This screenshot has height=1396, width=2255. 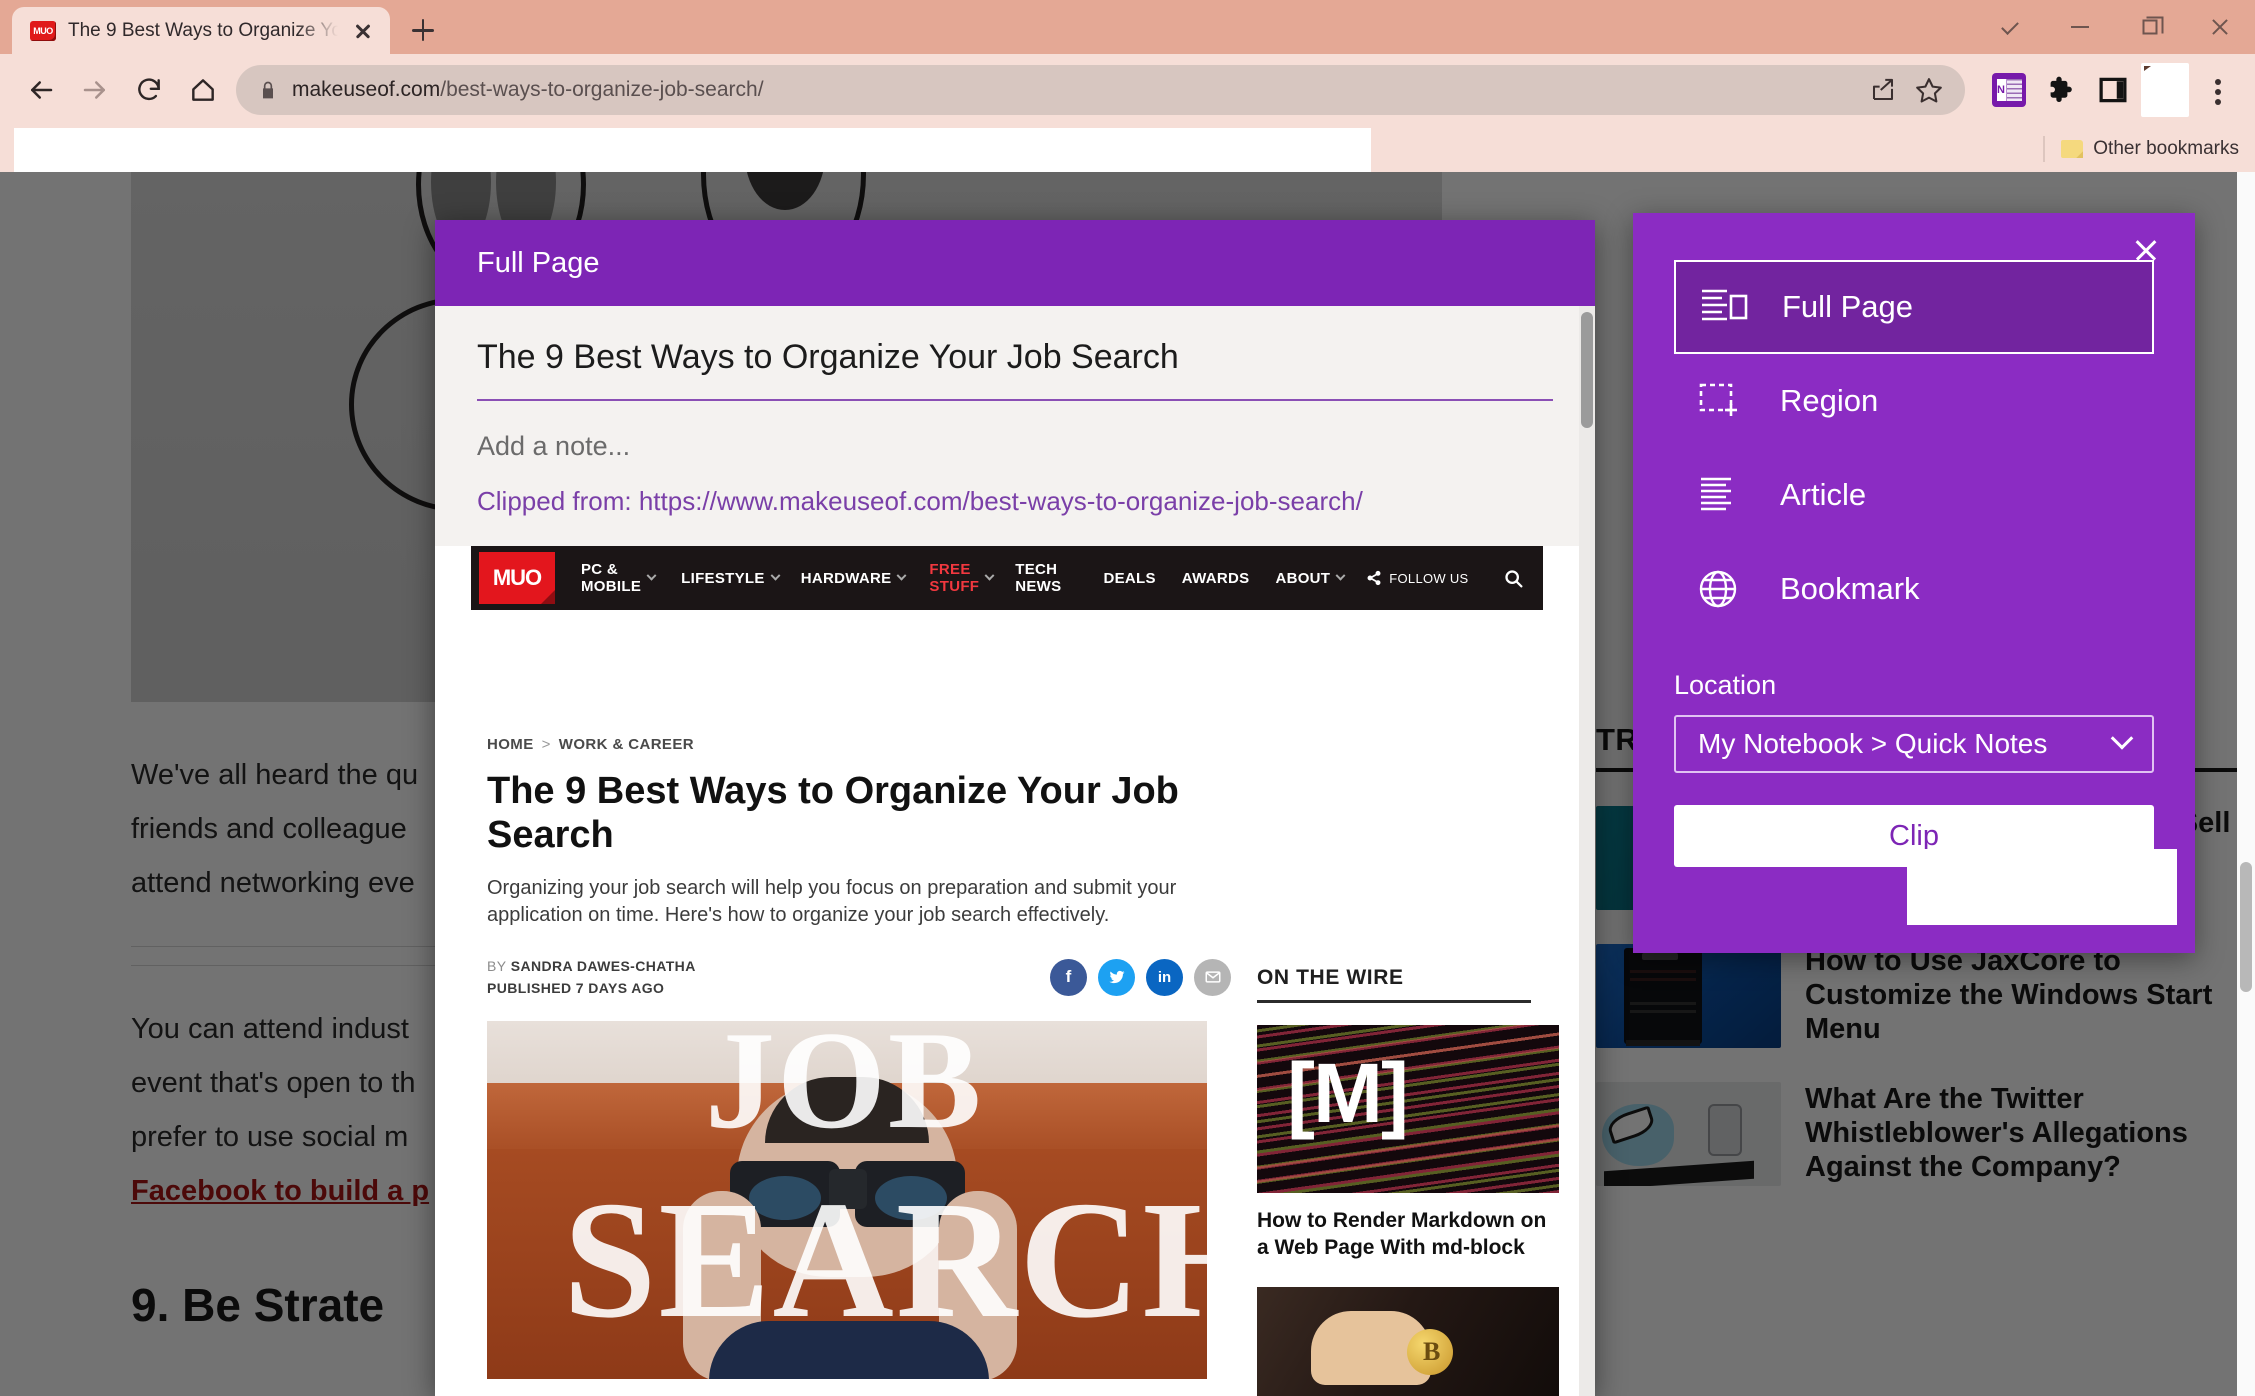 What do you see at coordinates (1408, 1341) in the screenshot?
I see `bitcoin-article-thumb: B` at bounding box center [1408, 1341].